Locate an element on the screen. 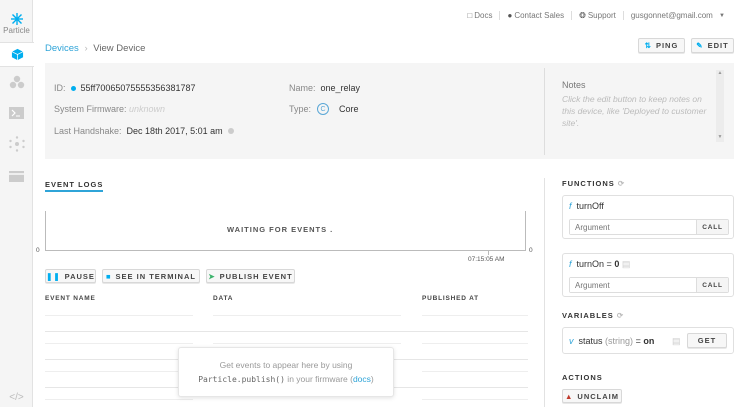 The width and height of the screenshot is (740, 407). actions-title: ACTIONS is located at coordinates (582, 377).